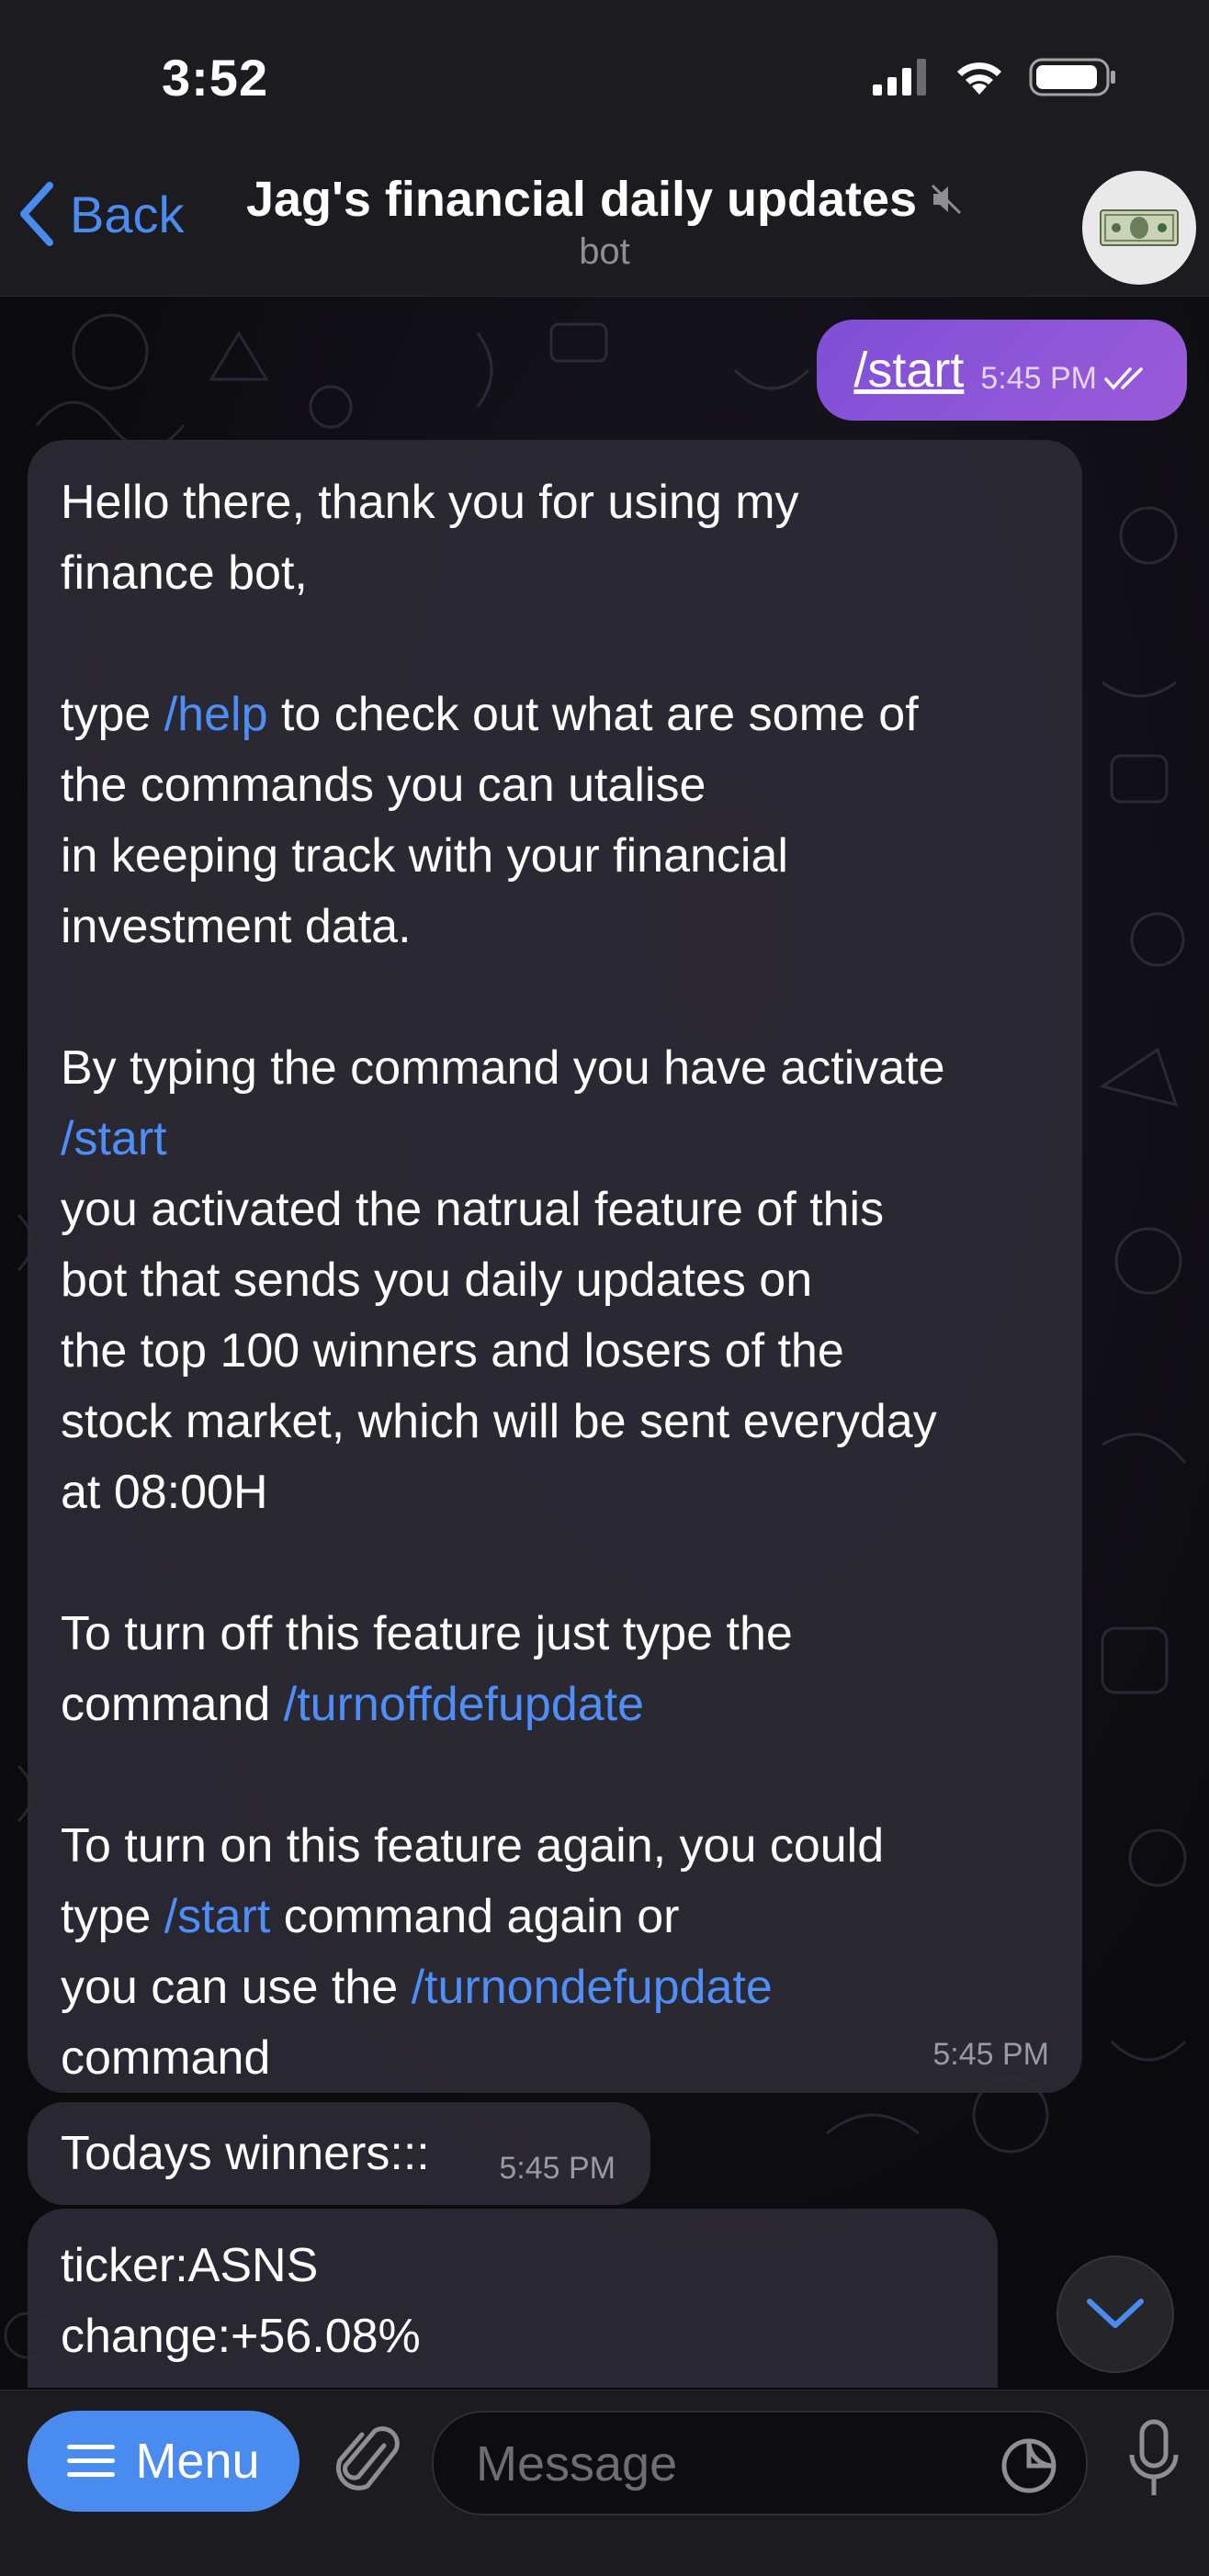 The width and height of the screenshot is (1209, 2576). What do you see at coordinates (557, 2168) in the screenshot?
I see `winners-message-time: 5:45 PM` at bounding box center [557, 2168].